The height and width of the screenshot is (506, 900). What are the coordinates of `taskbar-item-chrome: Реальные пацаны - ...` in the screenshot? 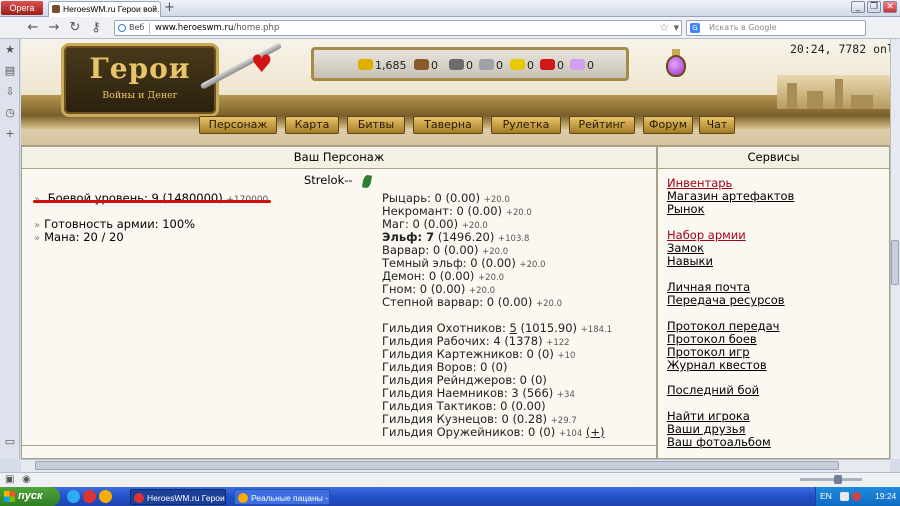 It's located at (282, 497).